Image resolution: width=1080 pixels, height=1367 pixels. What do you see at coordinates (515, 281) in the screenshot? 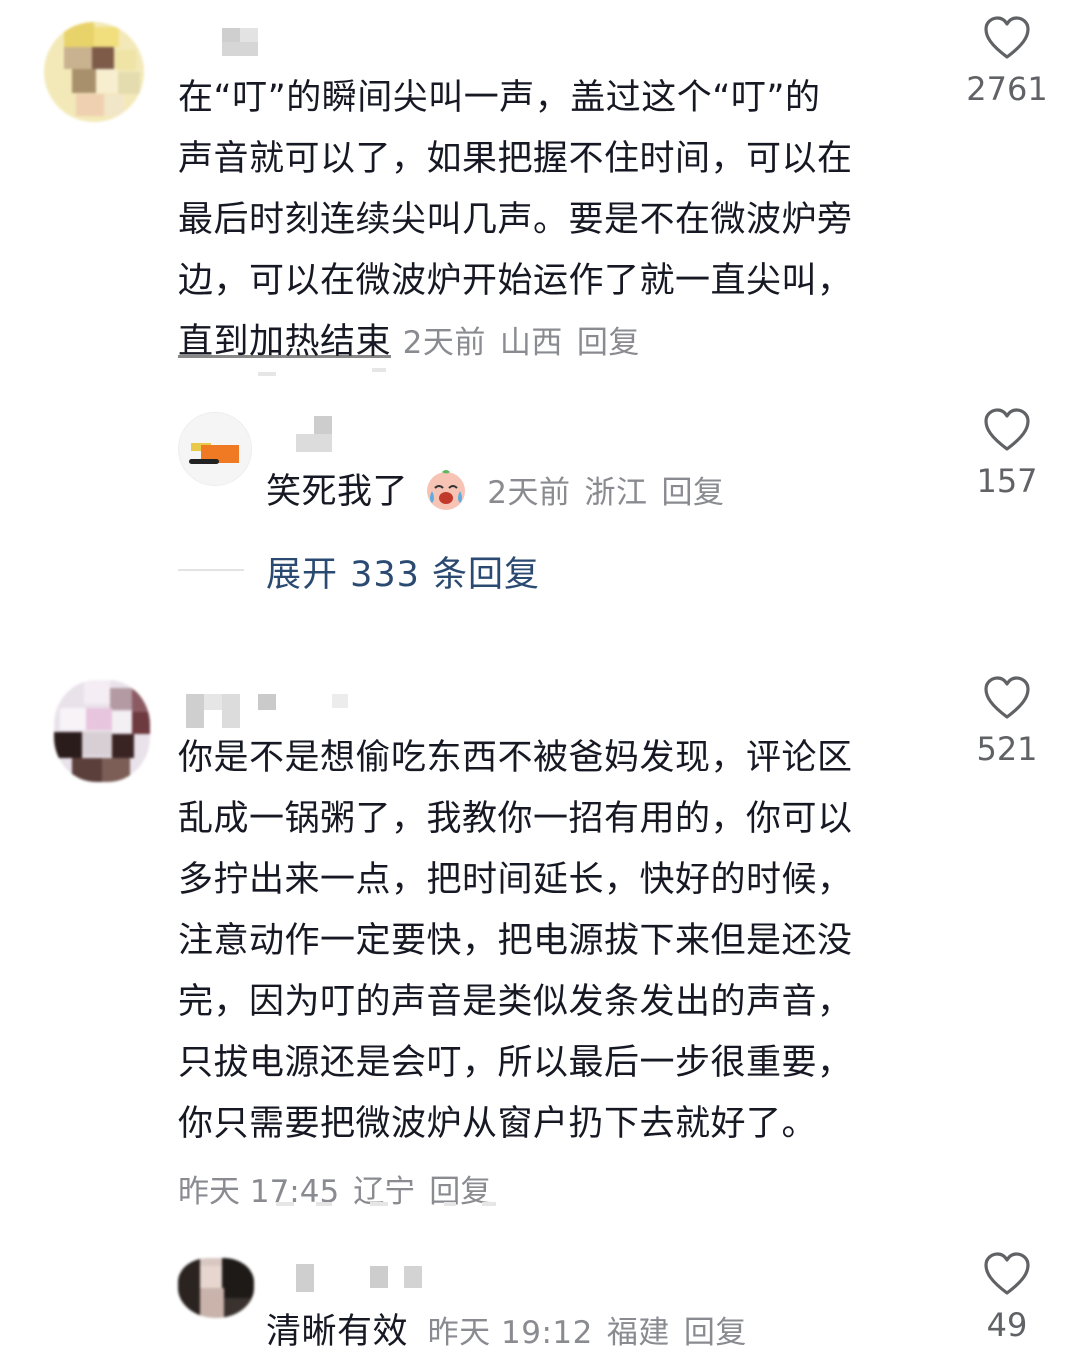
I see `comment-line: 边，可以在微波炉开始运作了就一直尖叫，` at bounding box center [515, 281].